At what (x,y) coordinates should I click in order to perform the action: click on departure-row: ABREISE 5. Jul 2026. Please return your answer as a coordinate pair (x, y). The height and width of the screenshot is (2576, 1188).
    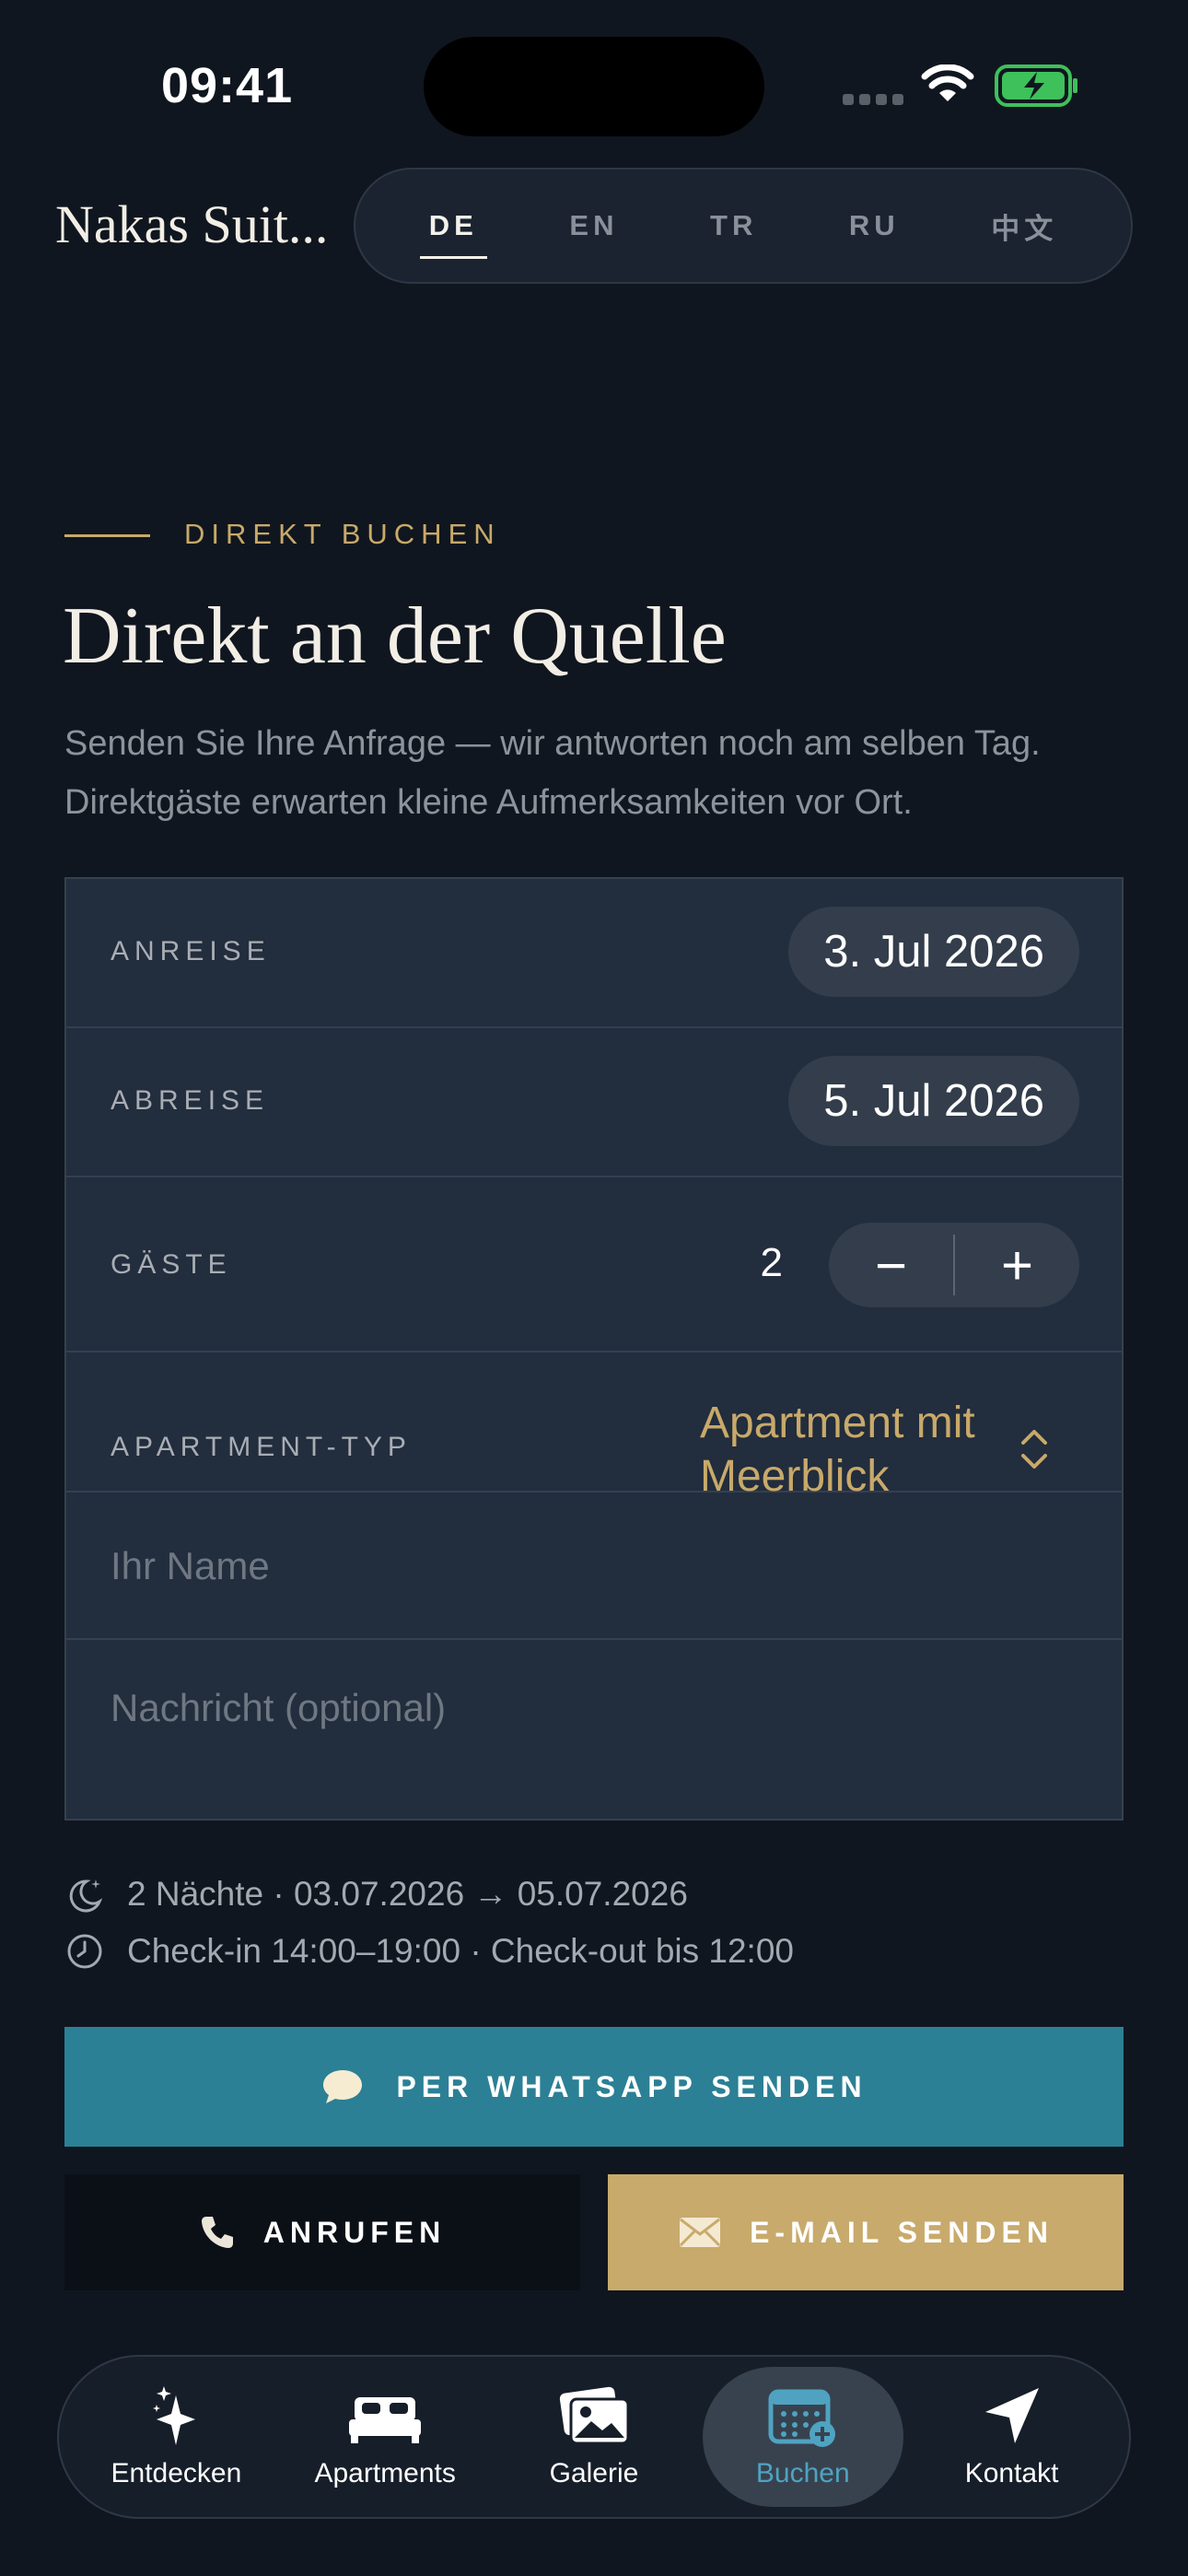
    Looking at the image, I should click on (594, 1102).